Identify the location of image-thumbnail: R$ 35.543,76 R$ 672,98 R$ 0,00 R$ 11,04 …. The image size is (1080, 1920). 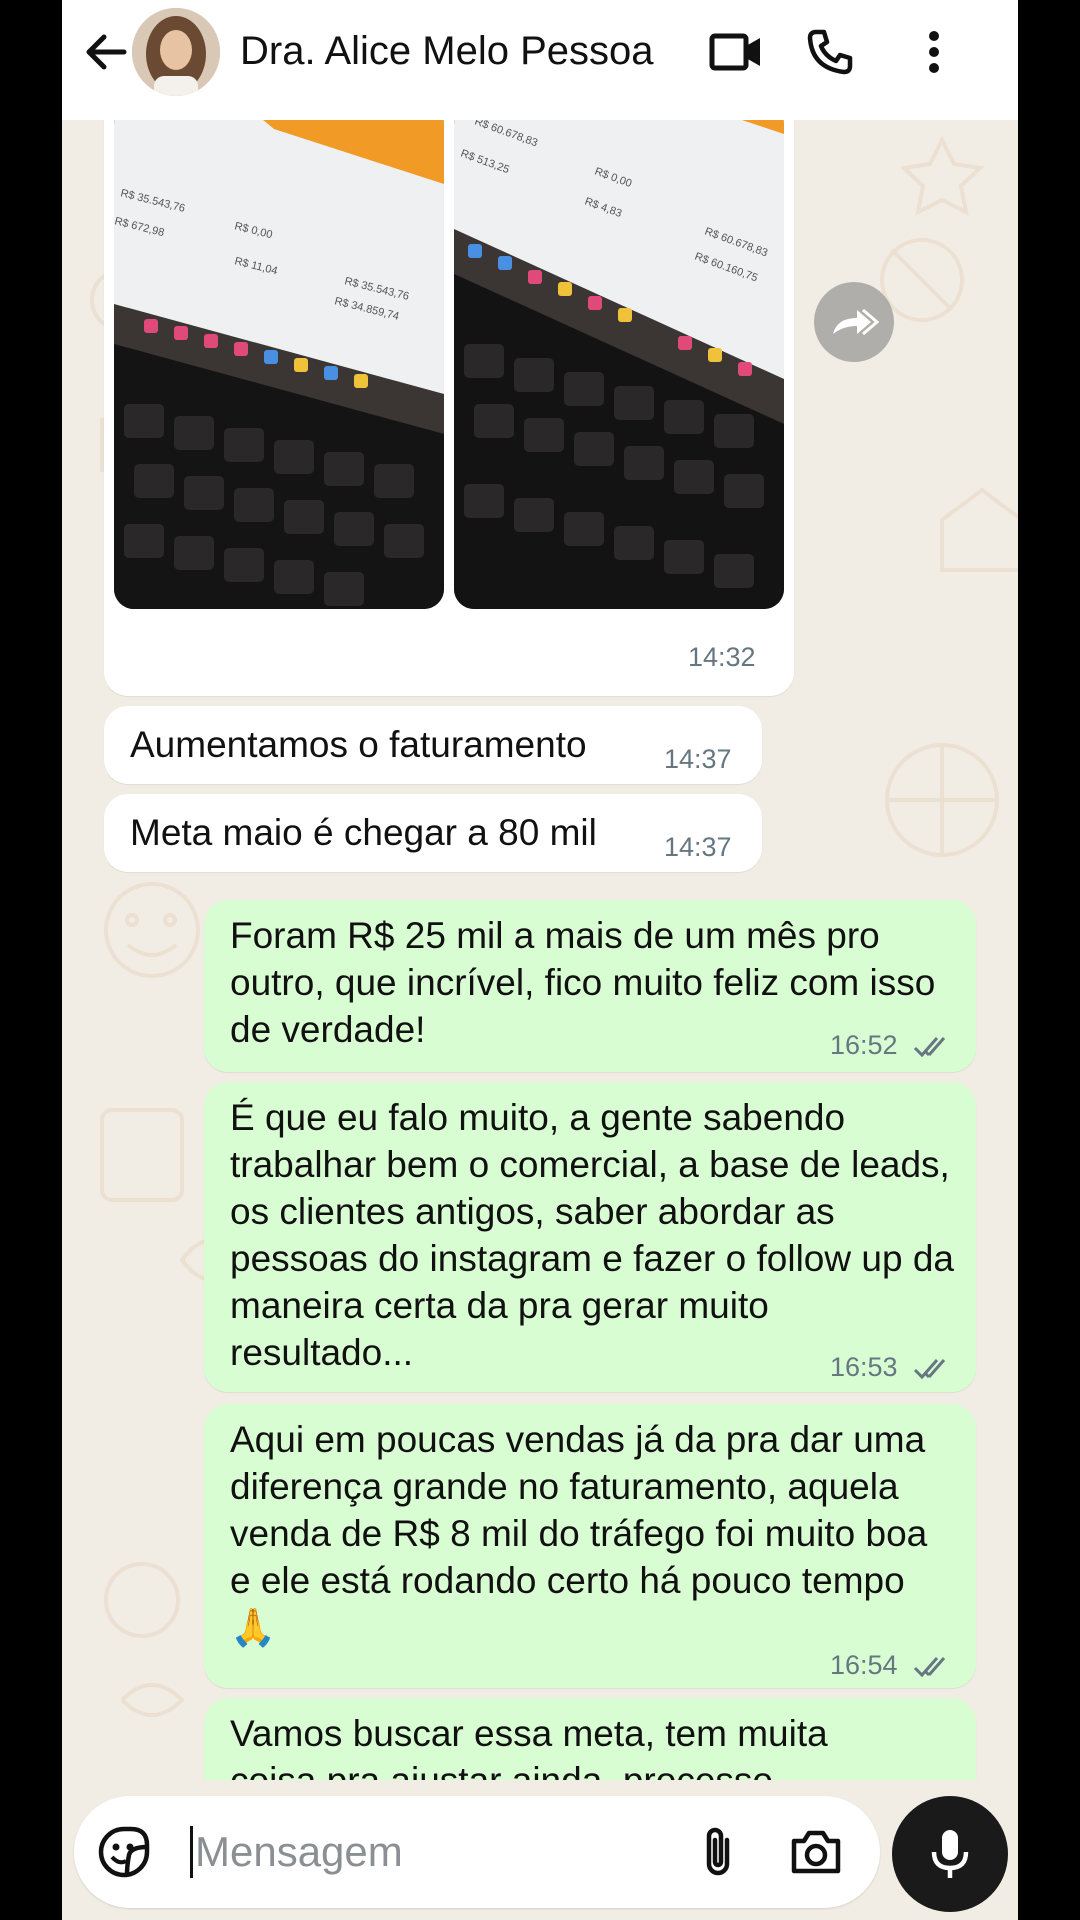
(279, 356).